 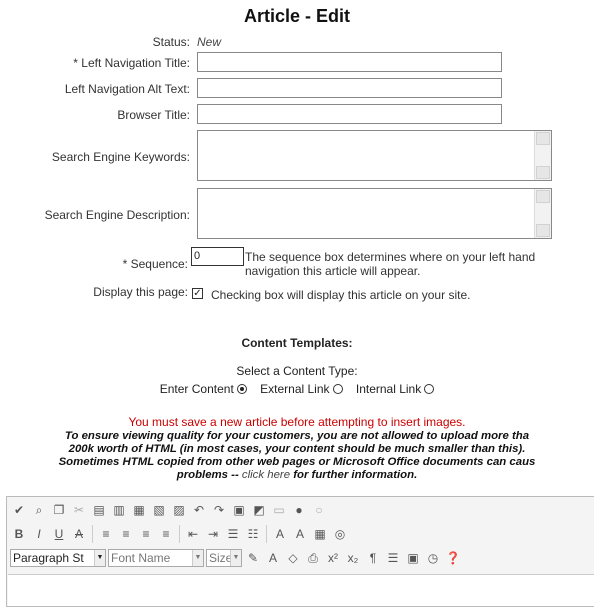 What do you see at coordinates (266, 475) in the screenshot?
I see `click-here-link: click here` at bounding box center [266, 475].